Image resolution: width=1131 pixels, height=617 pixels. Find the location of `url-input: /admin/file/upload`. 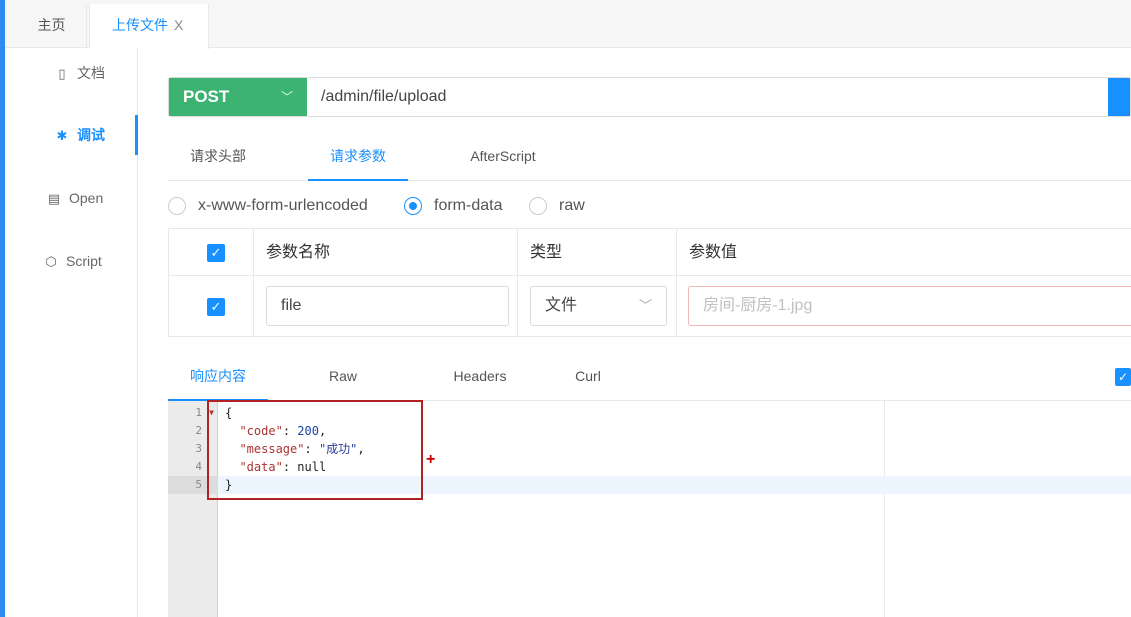

url-input: /admin/file/upload is located at coordinates (383, 97).